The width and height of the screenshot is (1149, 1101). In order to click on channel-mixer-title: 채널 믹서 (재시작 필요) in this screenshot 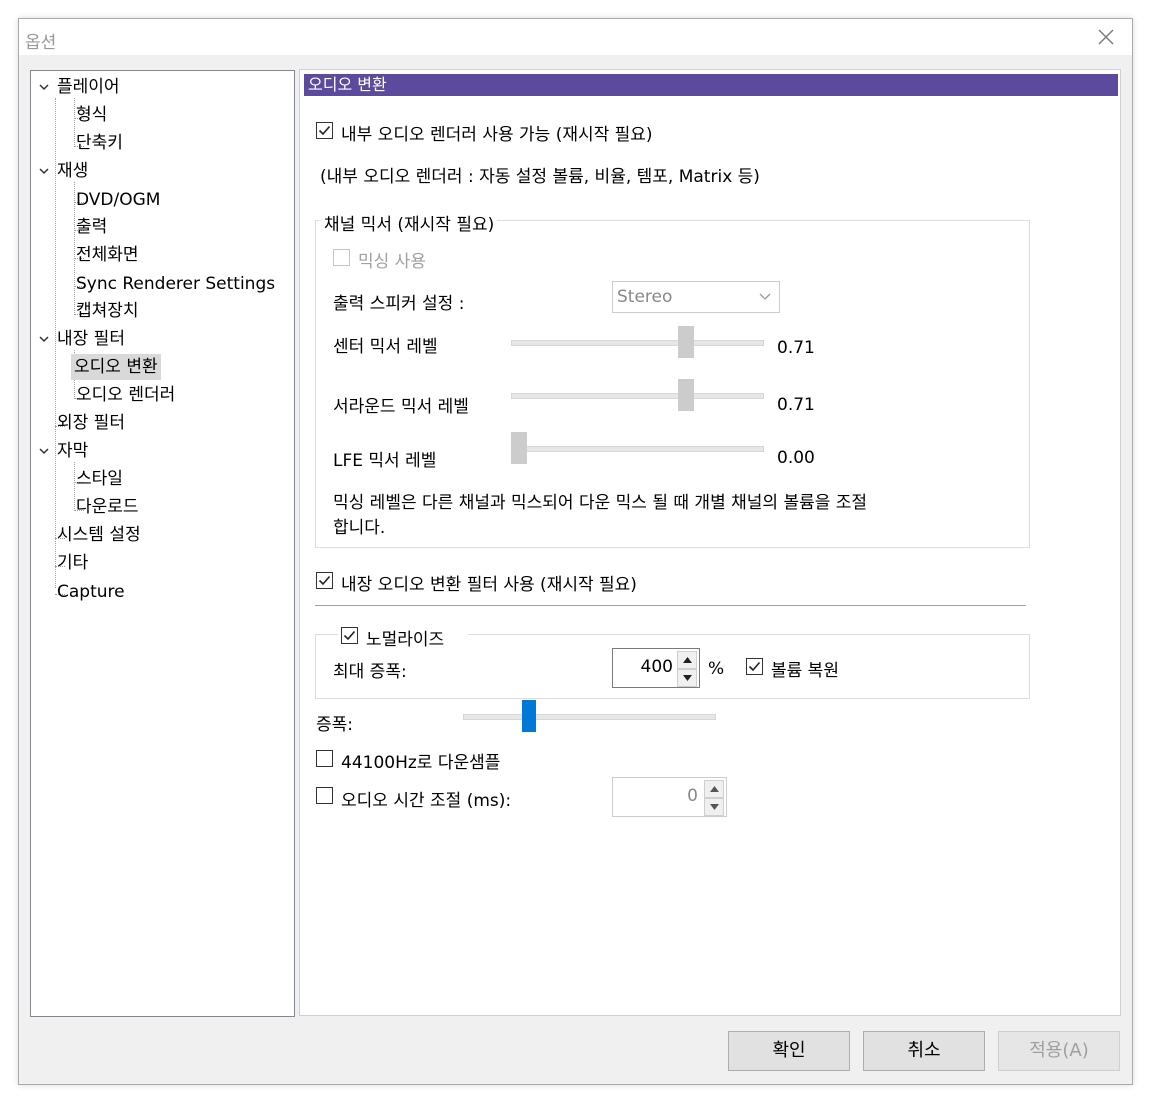, I will do `click(409, 222)`.